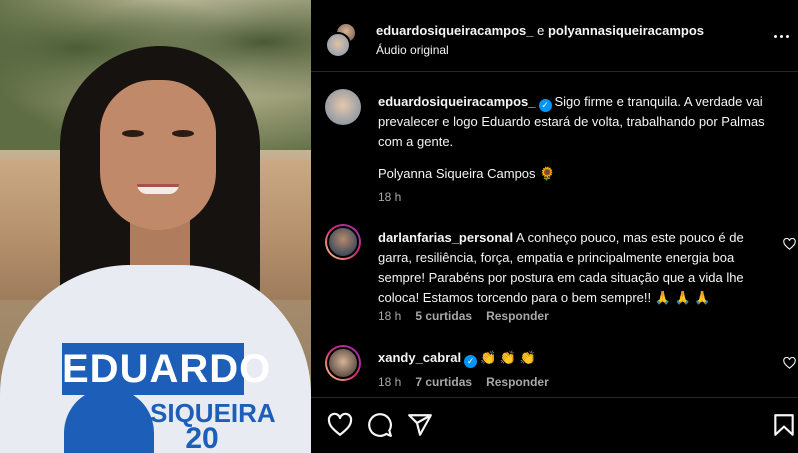  What do you see at coordinates (389, 197) in the screenshot?
I see `caption-time: 18 h` at bounding box center [389, 197].